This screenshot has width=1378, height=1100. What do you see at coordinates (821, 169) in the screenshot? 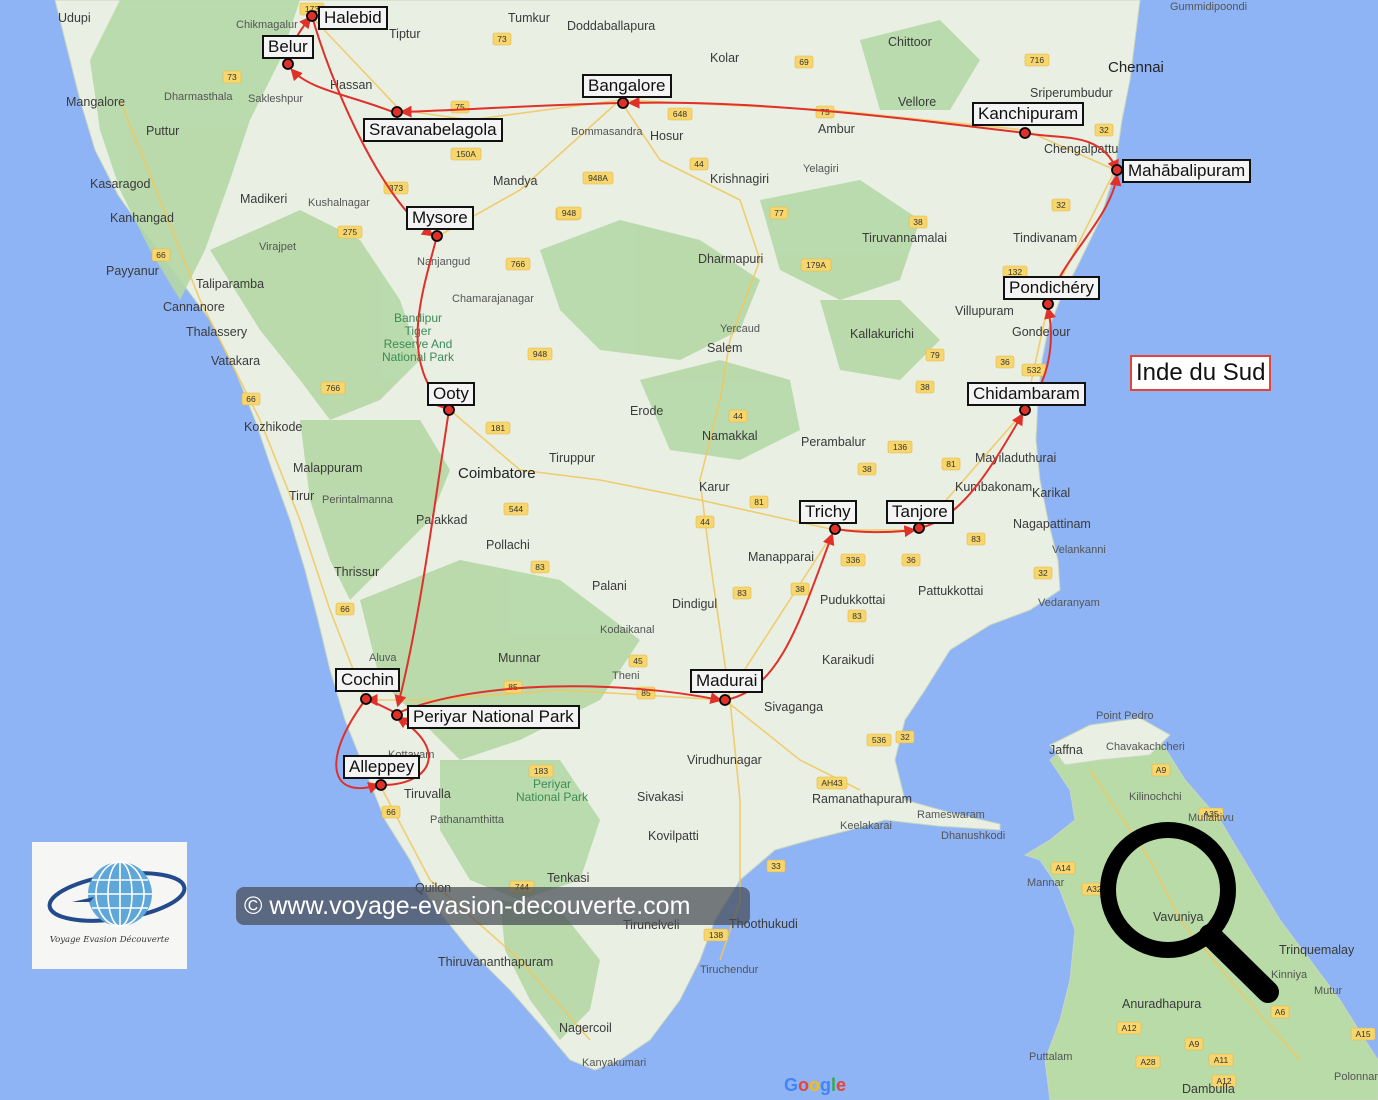
I see `place-label: Yelagiri` at bounding box center [821, 169].